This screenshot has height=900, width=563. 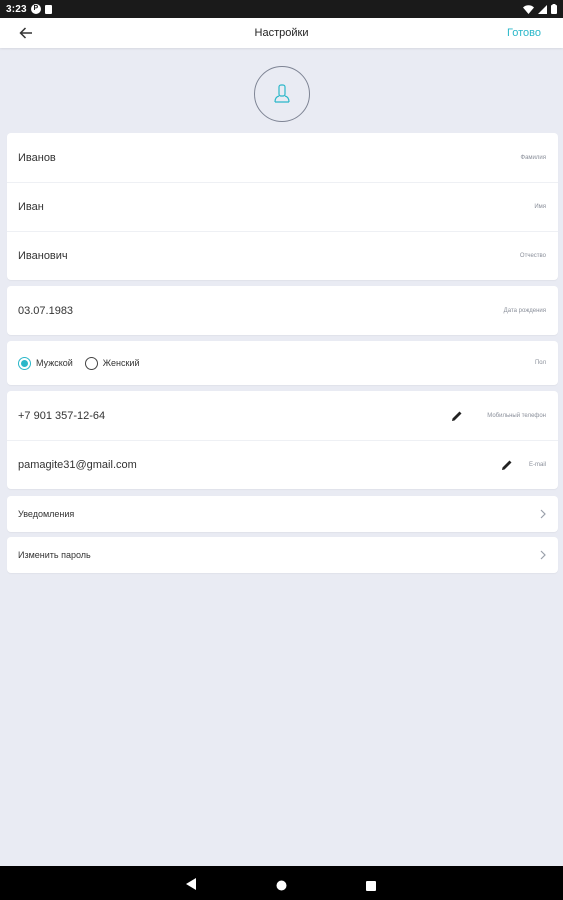 I want to click on avatar, so click(x=282, y=94).